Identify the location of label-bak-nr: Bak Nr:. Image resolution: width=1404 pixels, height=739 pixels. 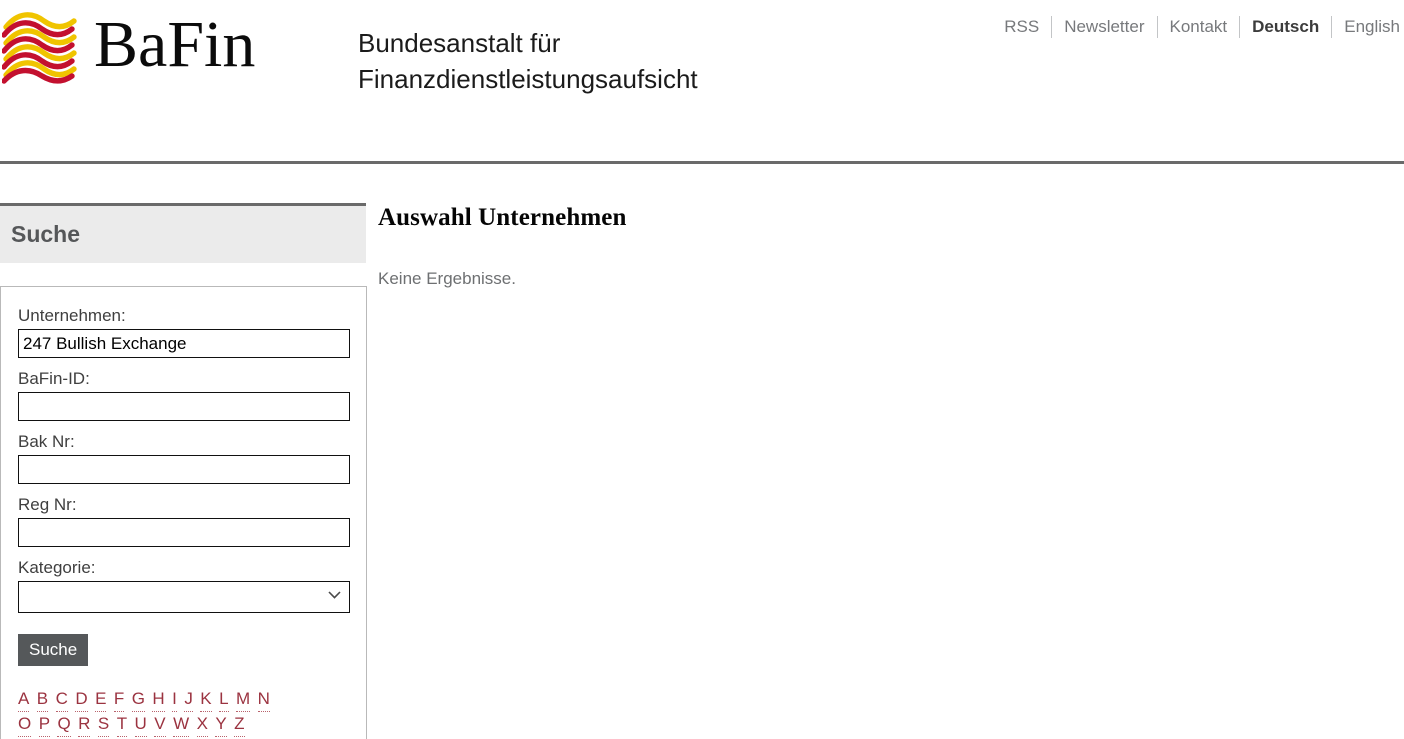
(46, 441).